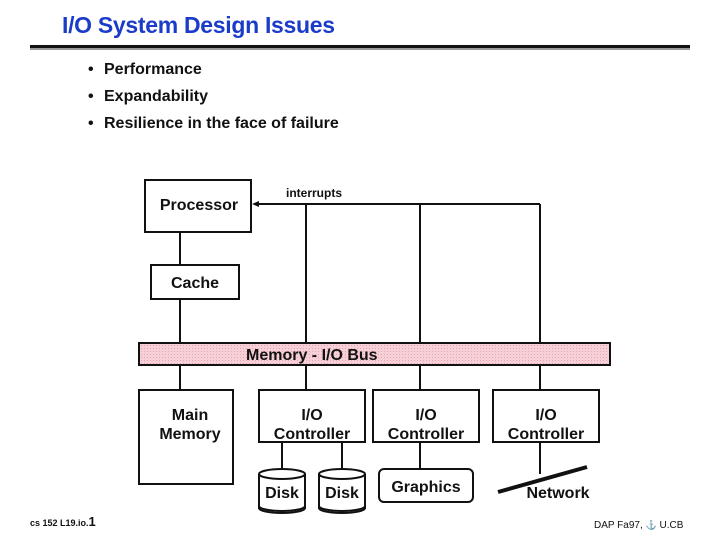 The height and width of the screenshot is (540, 720). Describe the element at coordinates (312, 355) in the screenshot. I see `bus-label: Memory - I/O Bus` at that location.